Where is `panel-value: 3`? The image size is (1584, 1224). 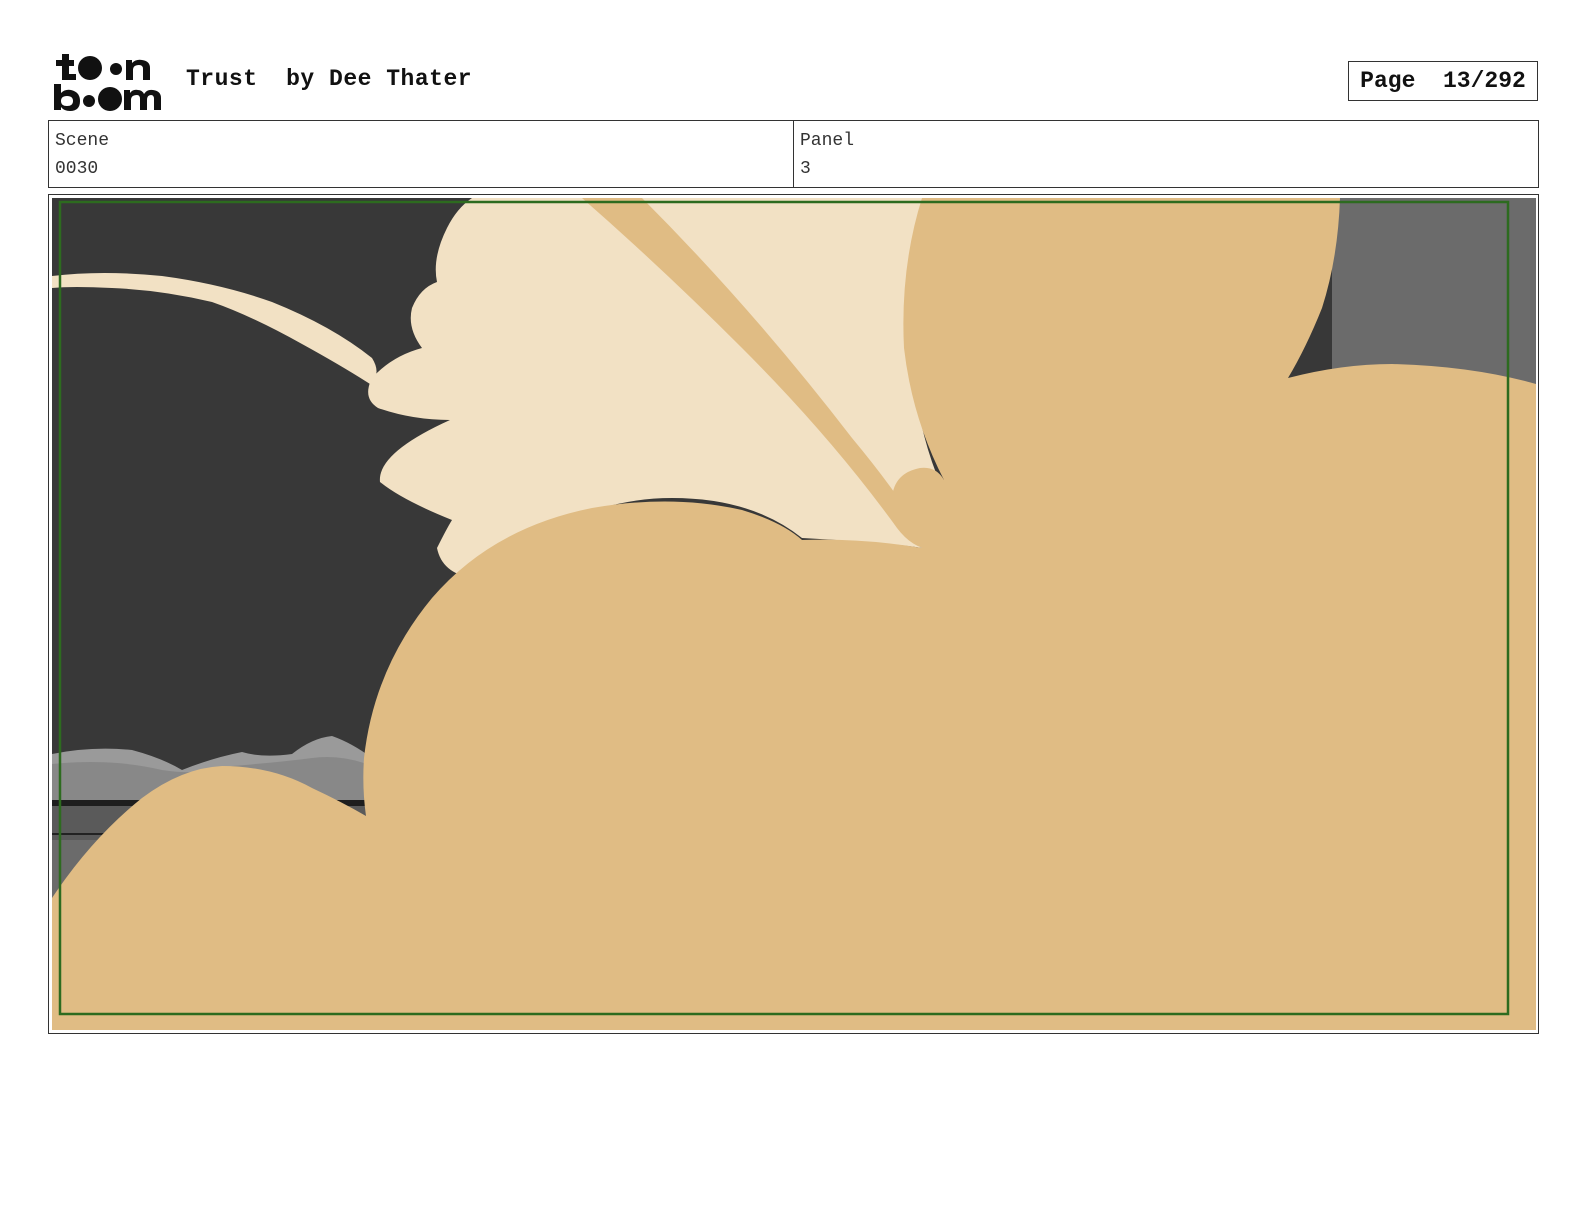 panel-value: 3 is located at coordinates (805, 169).